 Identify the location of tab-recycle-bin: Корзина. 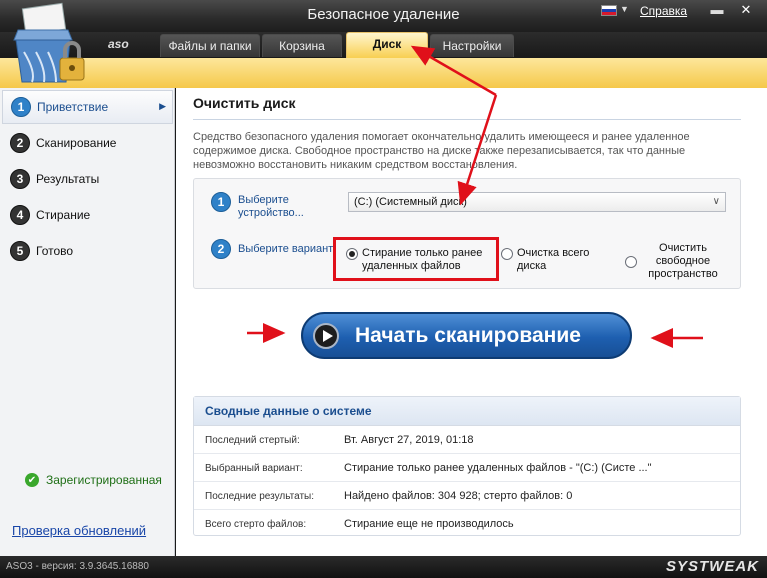
(302, 45).